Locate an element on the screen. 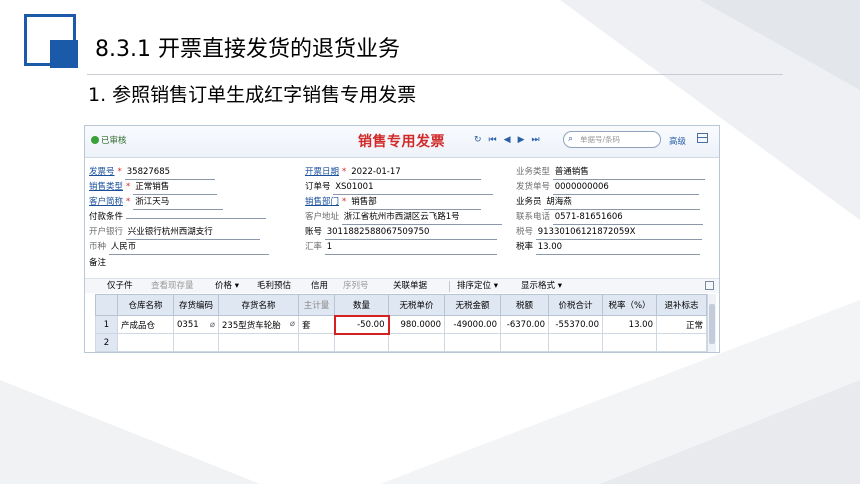  field-bank: 开户银行 兴业银行杭州西湖支行 is located at coordinates (174, 233).